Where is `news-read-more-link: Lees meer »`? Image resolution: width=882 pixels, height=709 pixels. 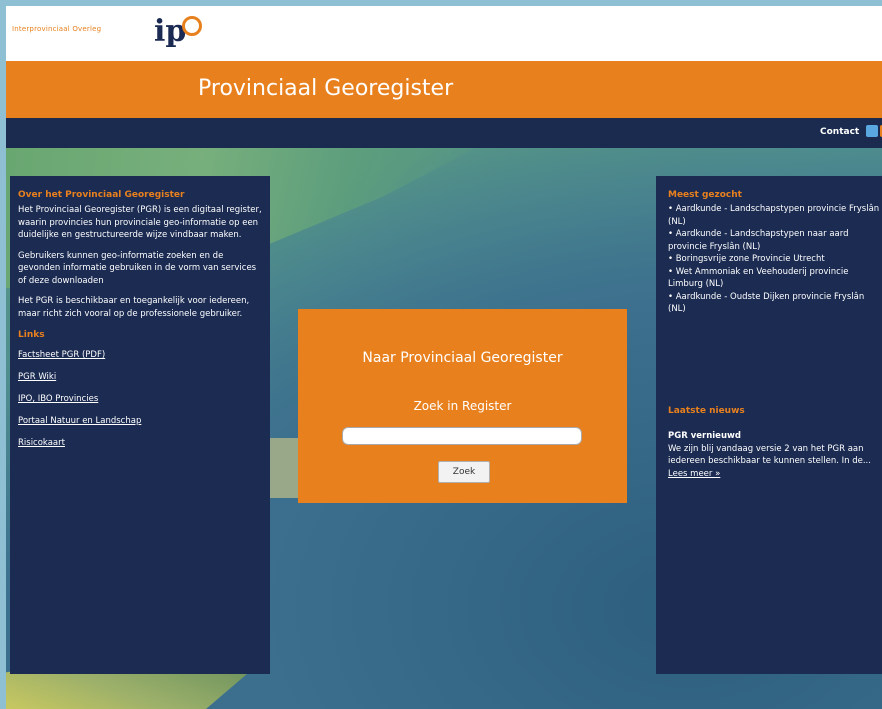 news-read-more-link: Lees meer » is located at coordinates (694, 474).